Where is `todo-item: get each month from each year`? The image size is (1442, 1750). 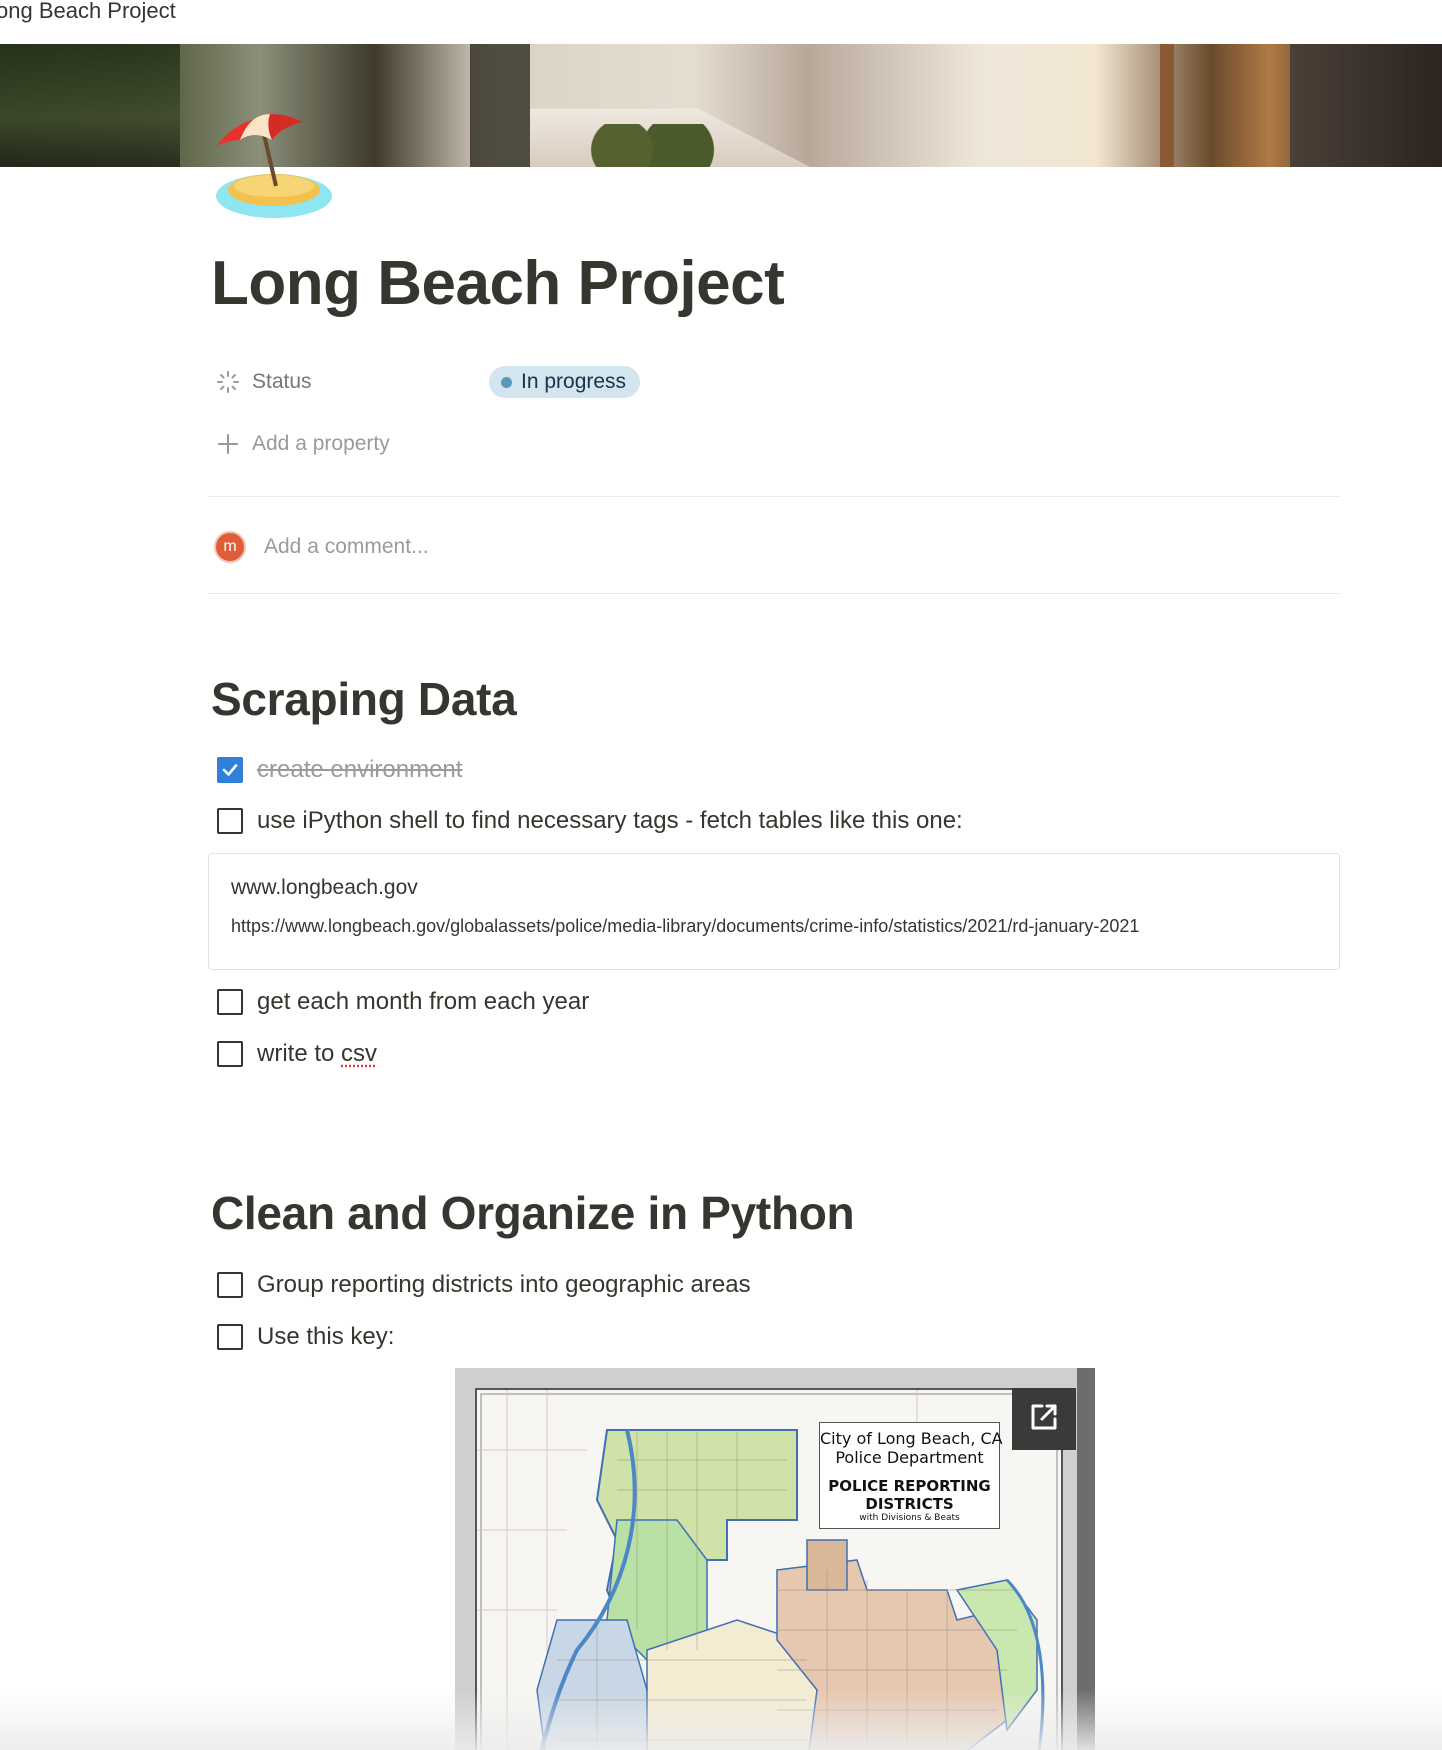
todo-item: get each month from each year is located at coordinates (403, 1002).